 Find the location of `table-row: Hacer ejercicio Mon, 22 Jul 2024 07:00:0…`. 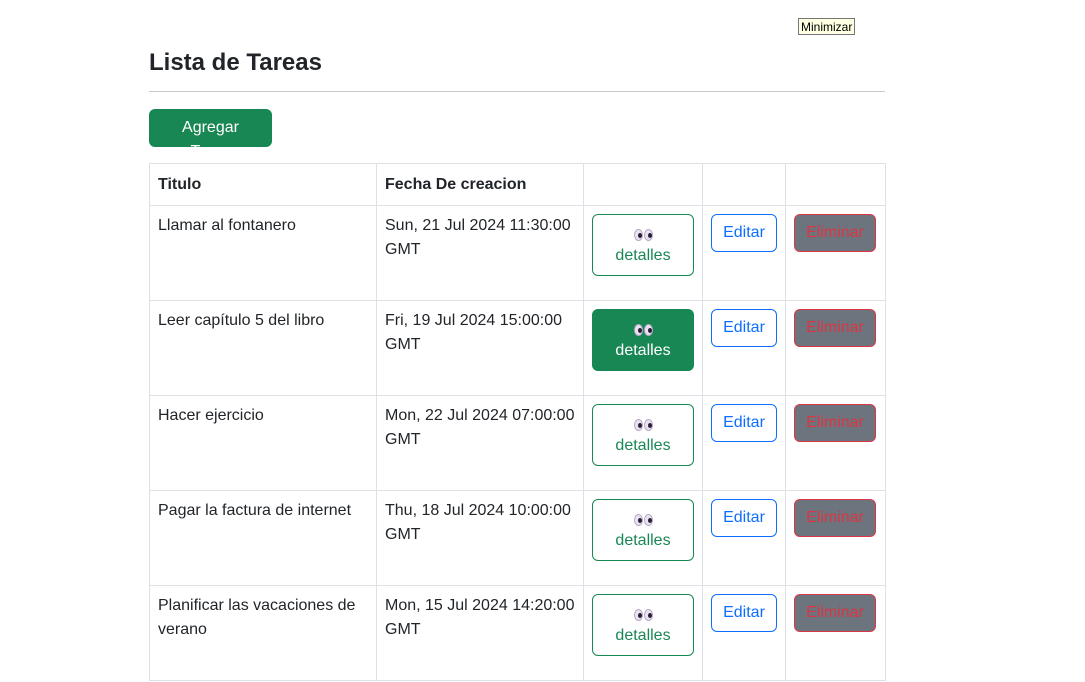

table-row: Hacer ejercicio Mon, 22 Jul 2024 07:00:0… is located at coordinates (517, 443).